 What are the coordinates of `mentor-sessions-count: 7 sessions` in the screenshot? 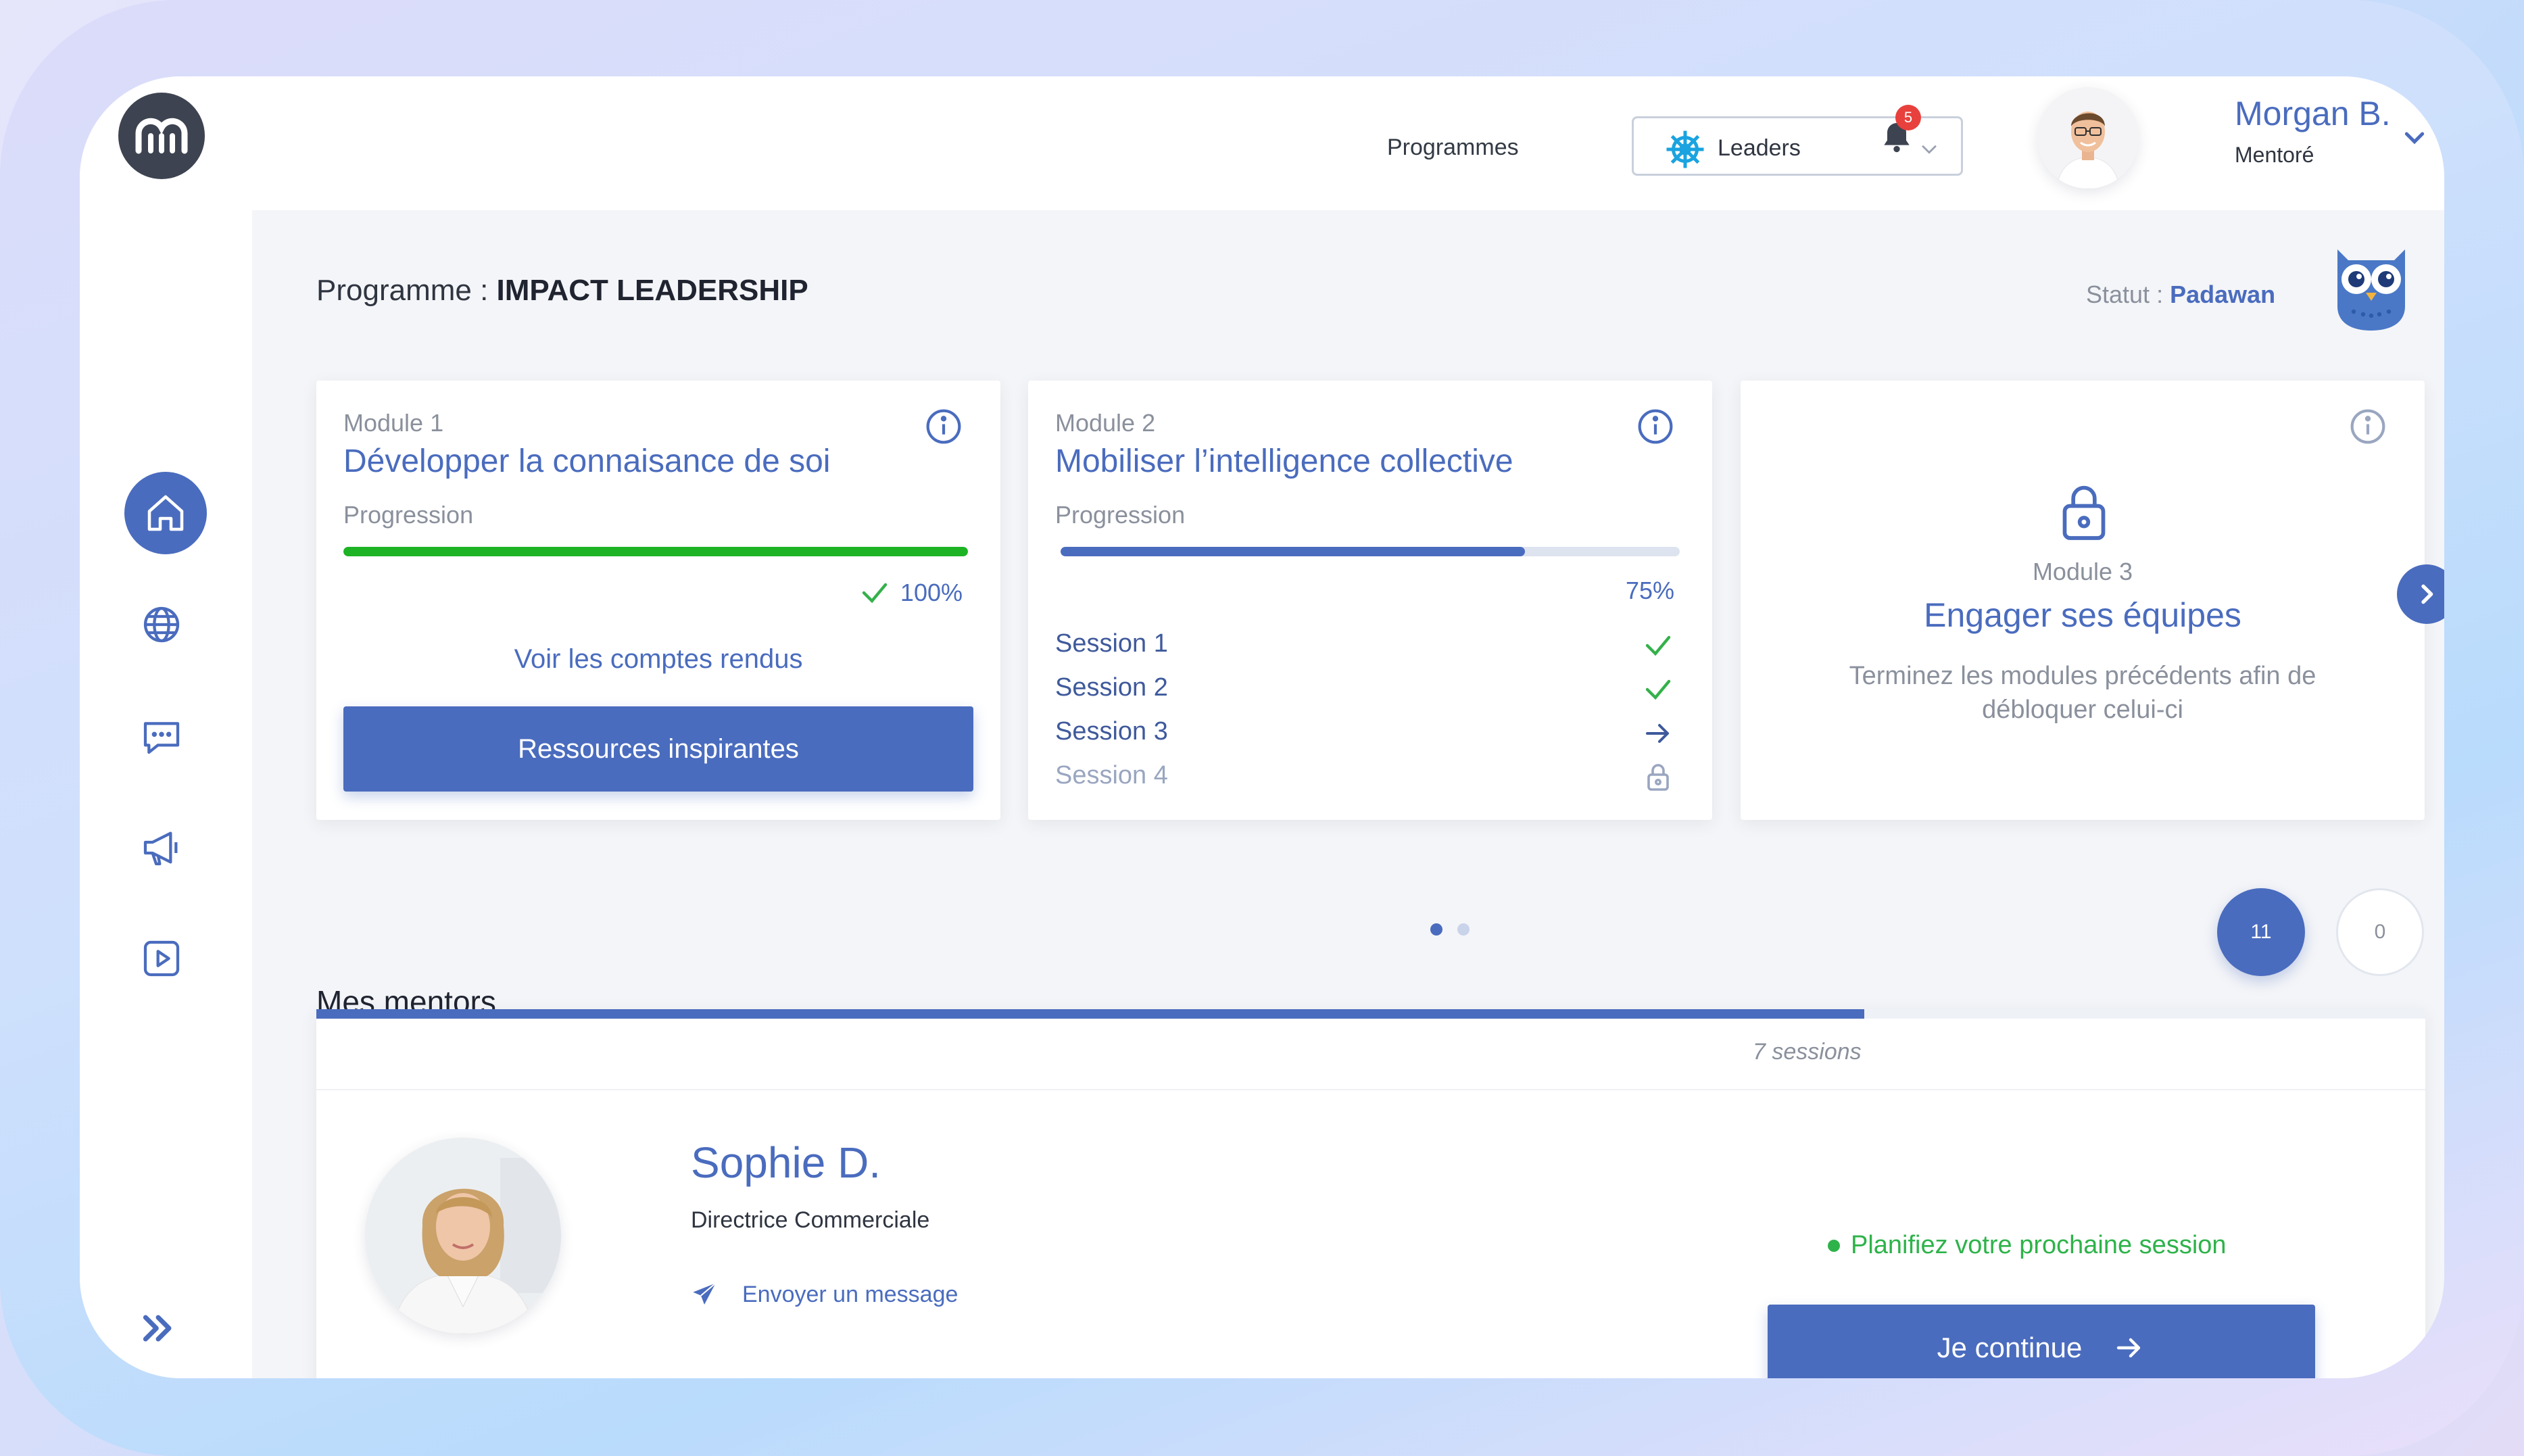 It's located at (1807, 1052).